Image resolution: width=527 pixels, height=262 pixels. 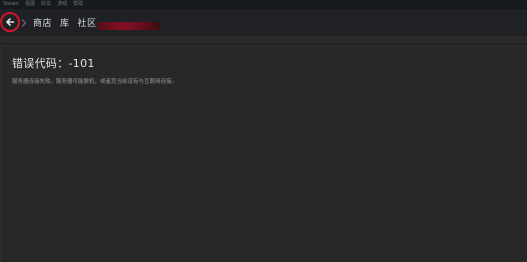 I want to click on forward-button, so click(x=24, y=23).